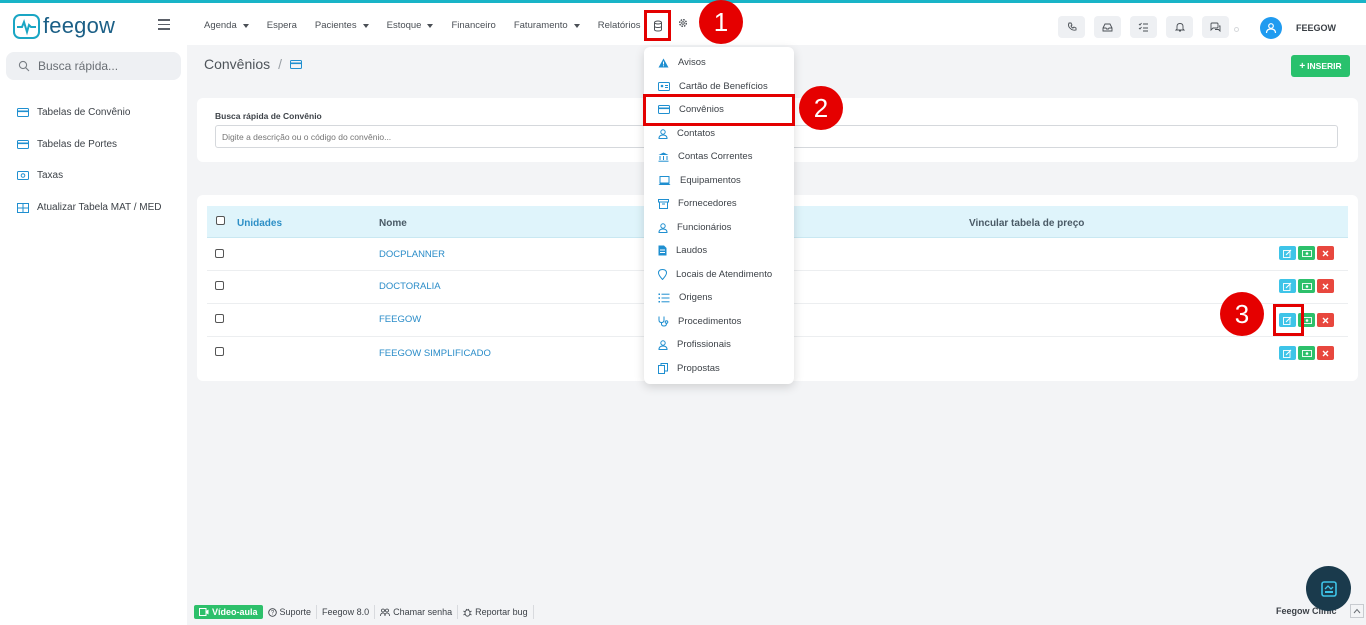 The width and height of the screenshot is (1366, 625). What do you see at coordinates (24, 66) in the screenshot?
I see `search-icon` at bounding box center [24, 66].